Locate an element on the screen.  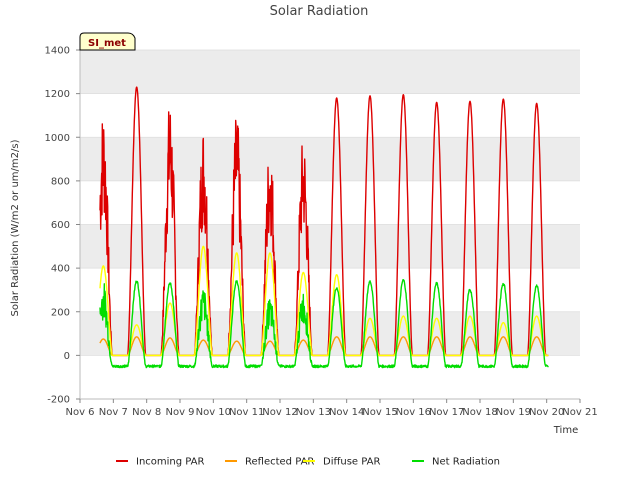
x-tick-label: Nov 18 is located at coordinates (479, 412).